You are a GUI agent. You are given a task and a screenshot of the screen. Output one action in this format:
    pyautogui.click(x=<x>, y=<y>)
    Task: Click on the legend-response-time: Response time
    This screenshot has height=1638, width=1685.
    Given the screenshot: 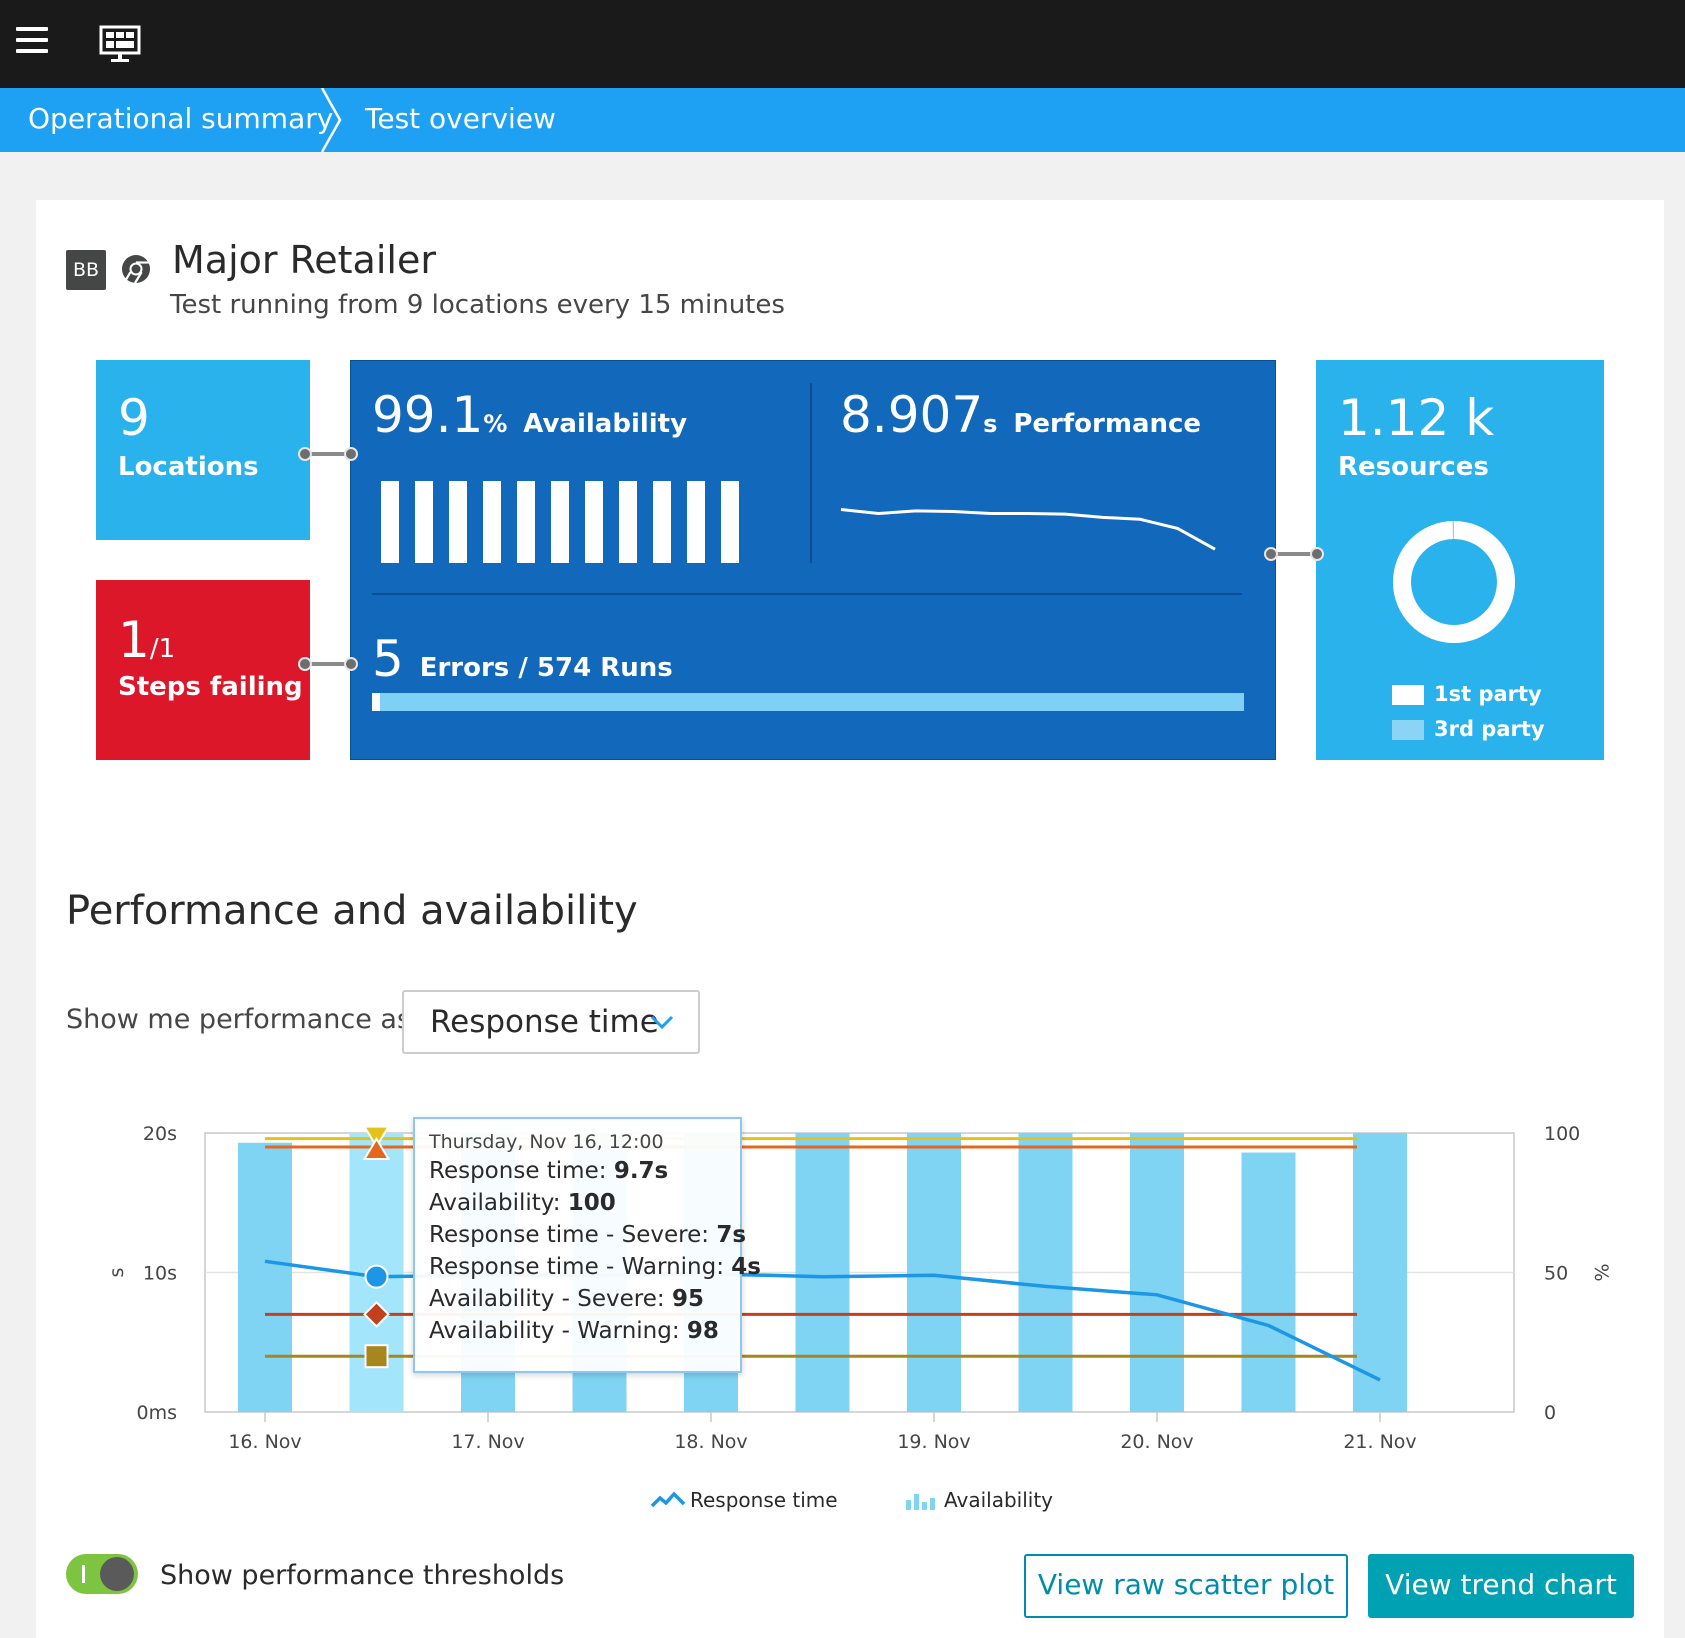 What is the action you would take?
    pyautogui.click(x=744, y=1500)
    